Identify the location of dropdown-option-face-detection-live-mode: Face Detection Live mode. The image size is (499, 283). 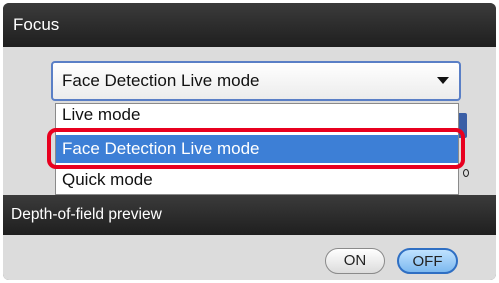
(257, 149).